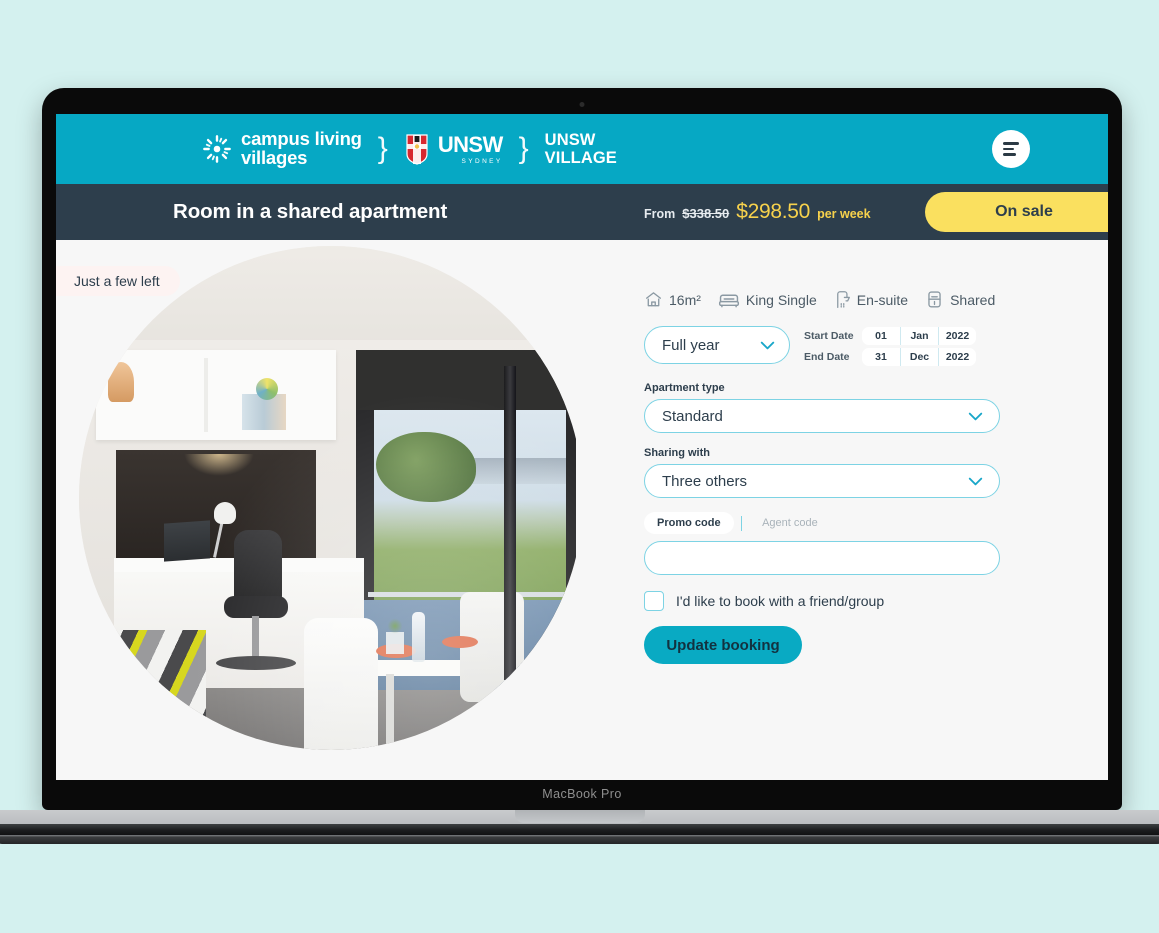  What do you see at coordinates (1024, 211) in the screenshot?
I see `sale-badge-label: On sale` at bounding box center [1024, 211].